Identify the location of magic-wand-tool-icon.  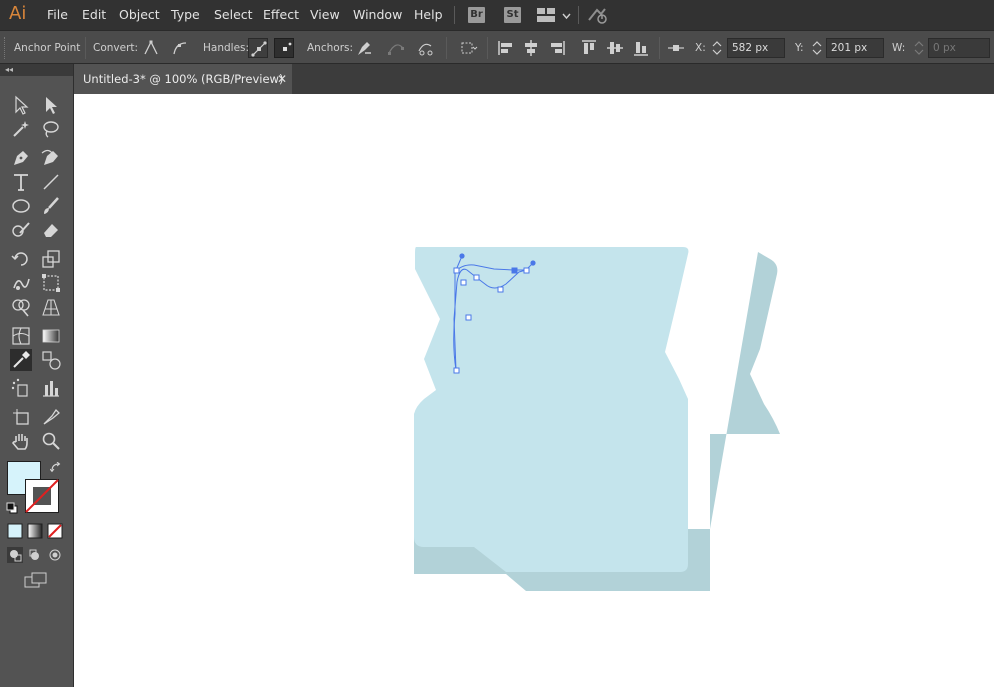
(21, 129).